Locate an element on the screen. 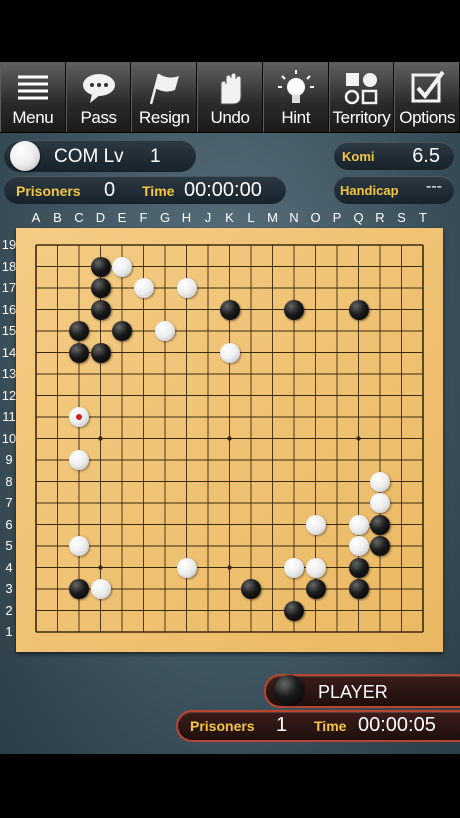 The image size is (460, 818). column-label: D is located at coordinates (100, 217).